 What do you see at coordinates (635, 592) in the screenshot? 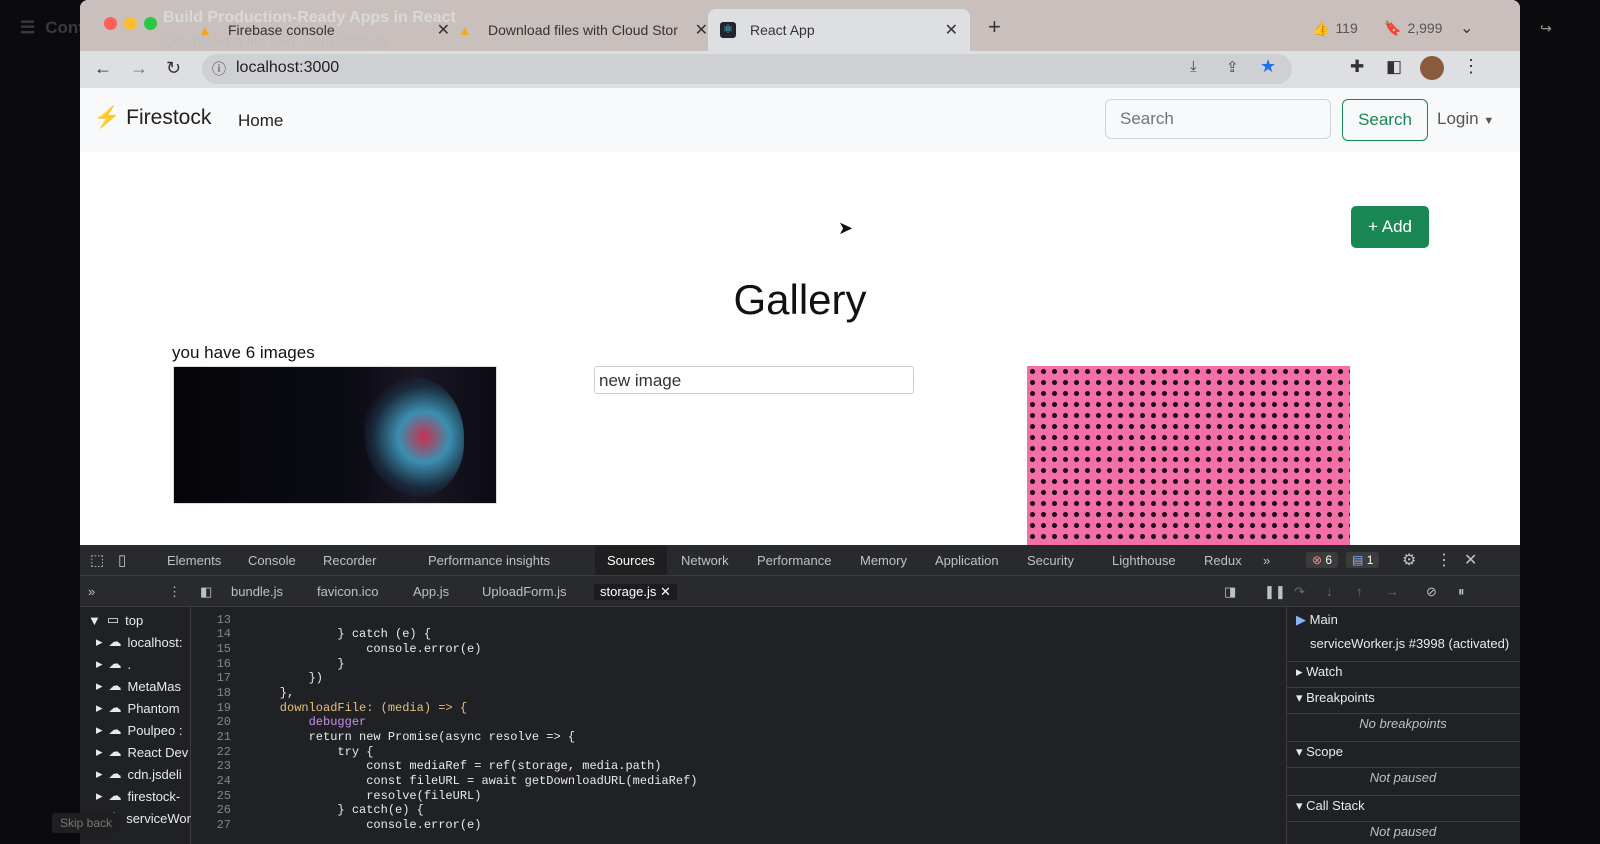
I see `file-tab-storage: storage.js ✕` at bounding box center [635, 592].